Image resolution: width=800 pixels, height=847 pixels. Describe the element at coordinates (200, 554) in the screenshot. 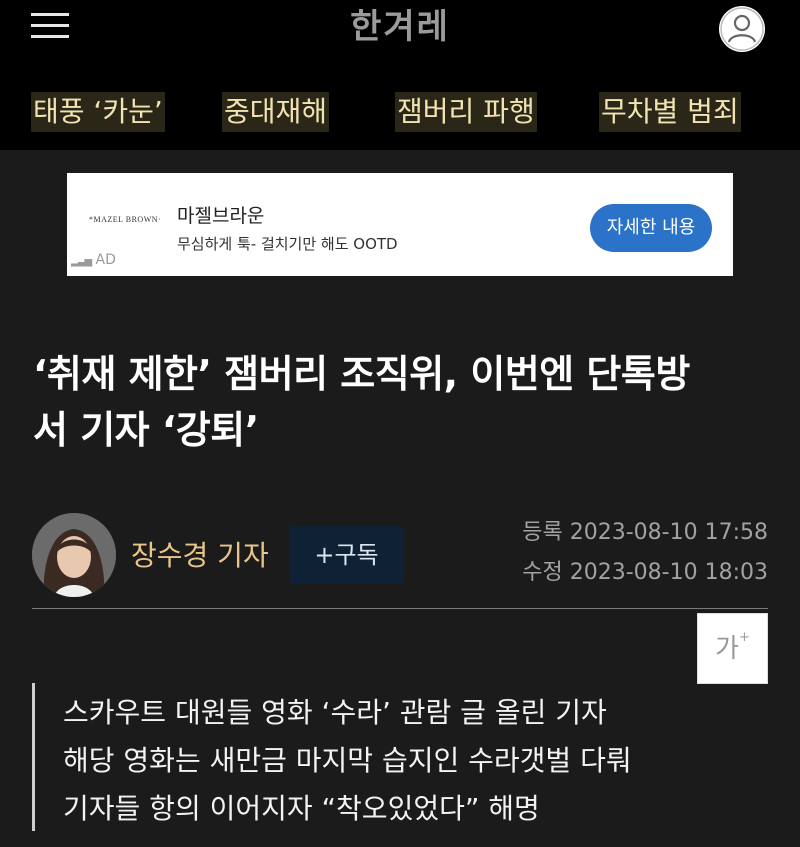

I see `author-name: 장수경 기자` at that location.